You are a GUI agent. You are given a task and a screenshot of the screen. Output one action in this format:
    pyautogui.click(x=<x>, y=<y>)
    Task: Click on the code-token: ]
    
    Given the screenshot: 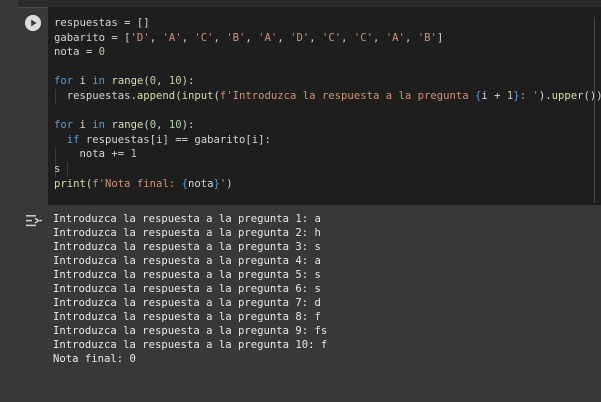 What is the action you would take?
    pyautogui.click(x=440, y=37)
    